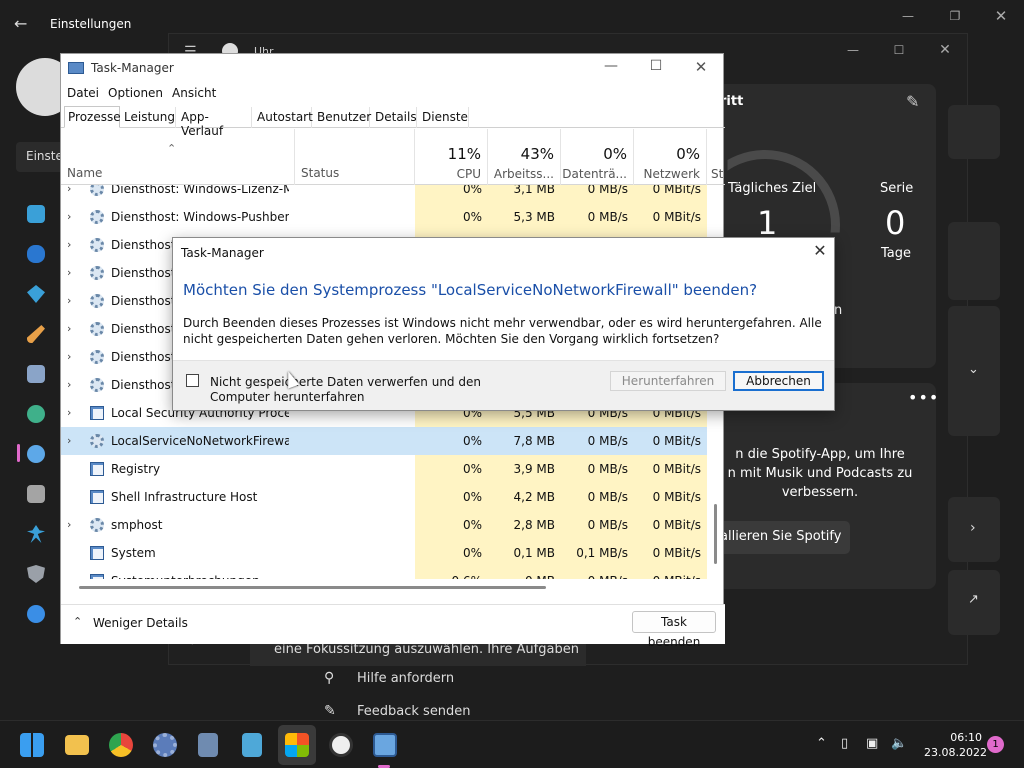  What do you see at coordinates (384, 469) in the screenshot?
I see `table-row: Registry 0% 3,9 MB 0 MB/s 0 MBit/s` at bounding box center [384, 469].